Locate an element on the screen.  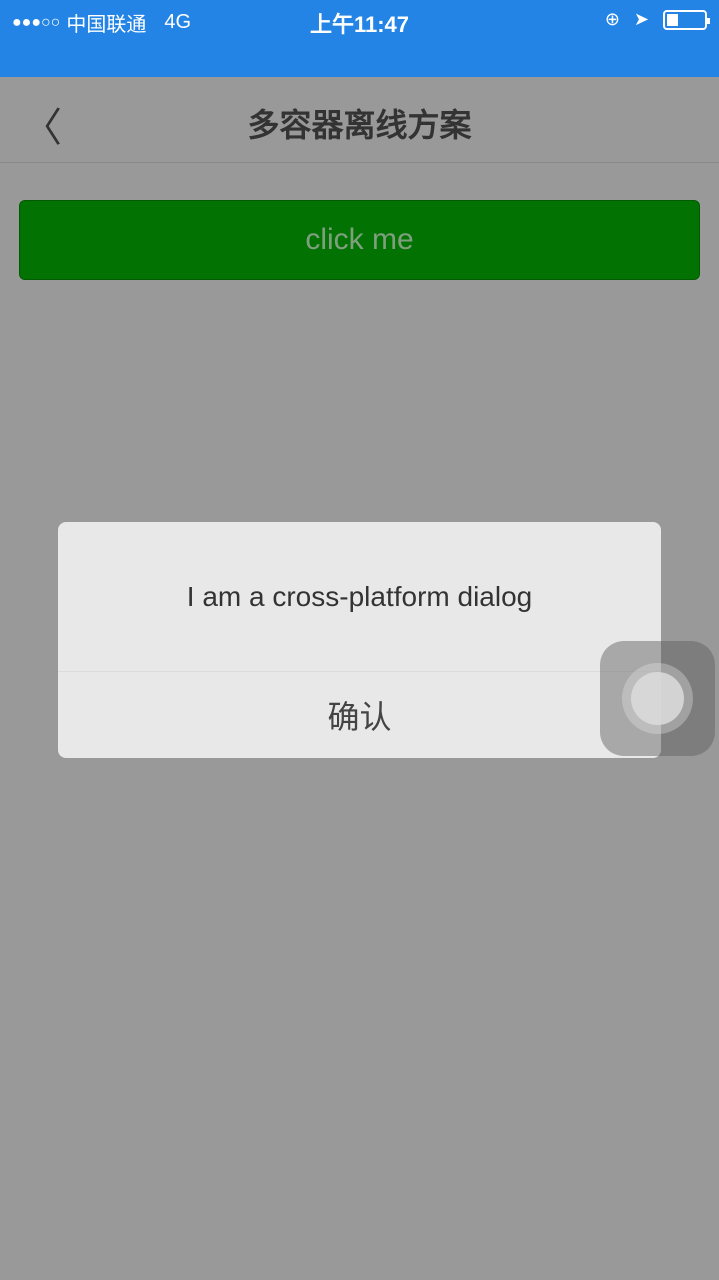
assistive-touch-button is located at coordinates (657, 698).